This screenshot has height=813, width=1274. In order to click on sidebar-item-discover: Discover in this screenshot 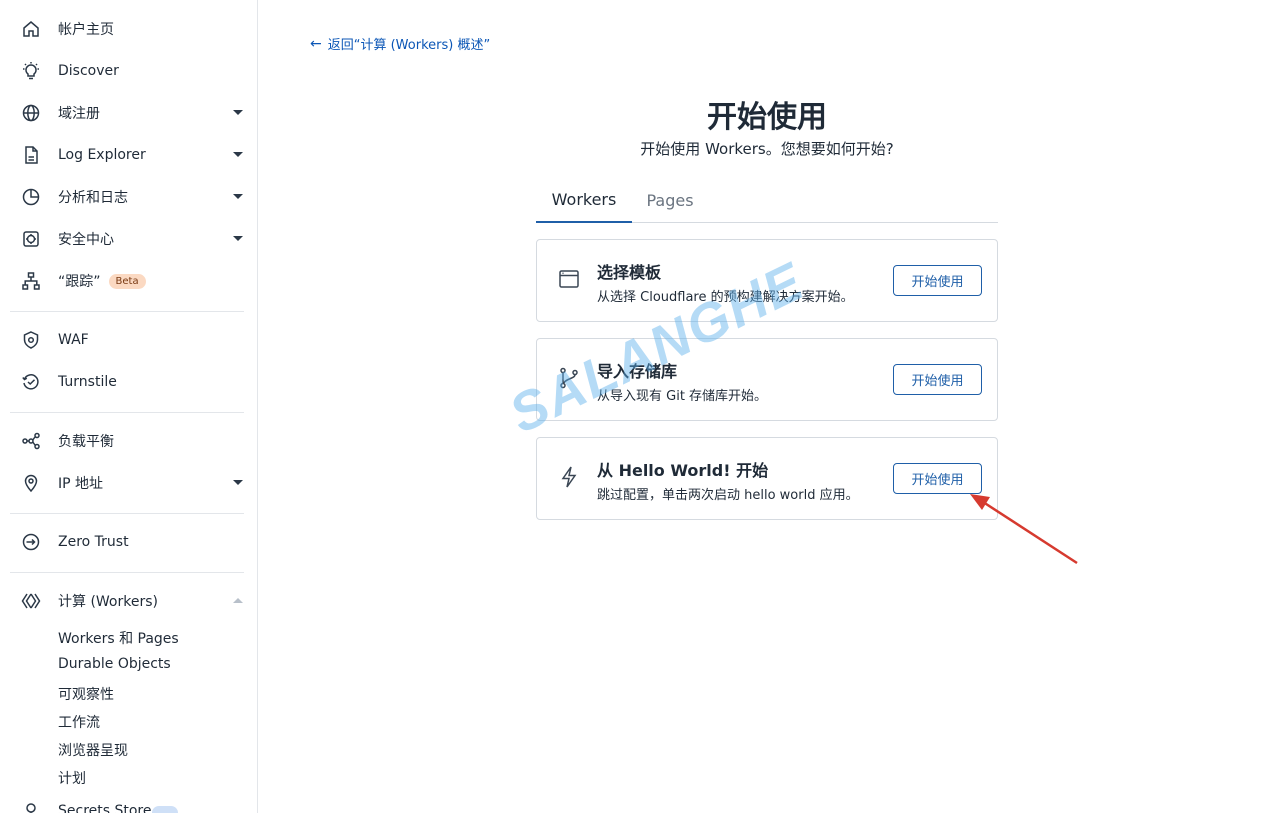, I will do `click(128, 71)`.